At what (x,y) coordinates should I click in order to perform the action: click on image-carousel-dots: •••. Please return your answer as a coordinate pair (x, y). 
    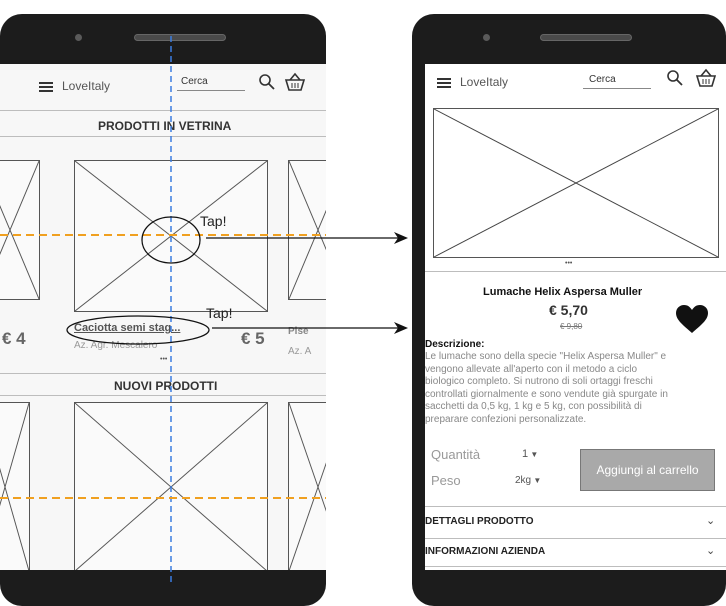
    Looking at the image, I should click on (569, 263).